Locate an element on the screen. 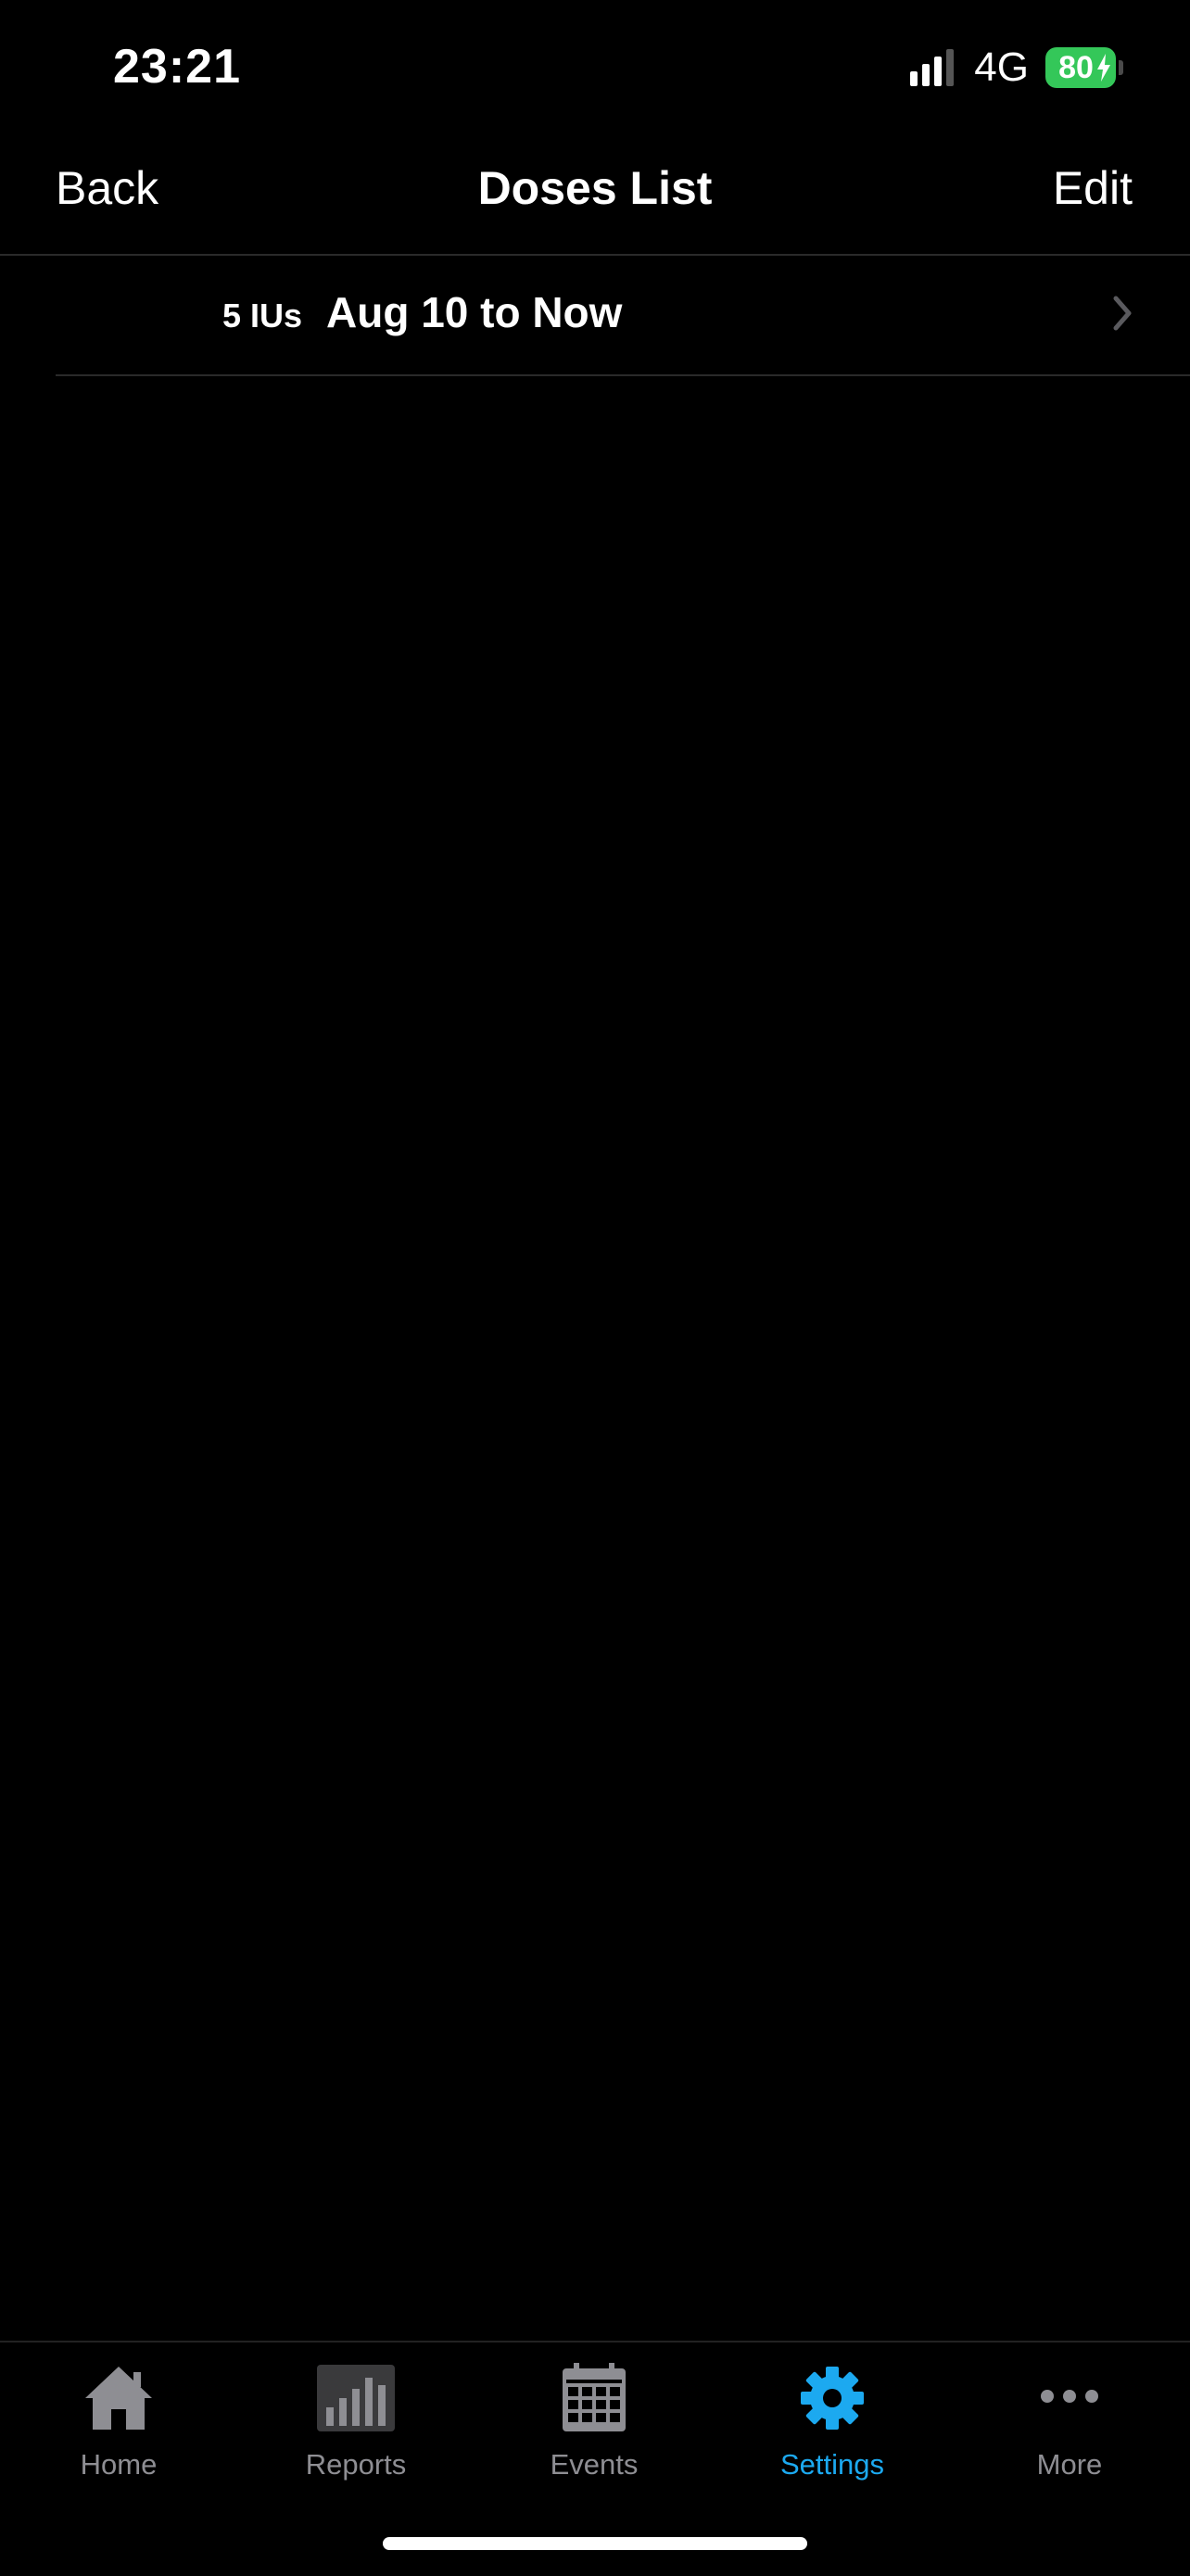 This screenshot has height=2576, width=1190. tab-events: Events is located at coordinates (594, 2431).